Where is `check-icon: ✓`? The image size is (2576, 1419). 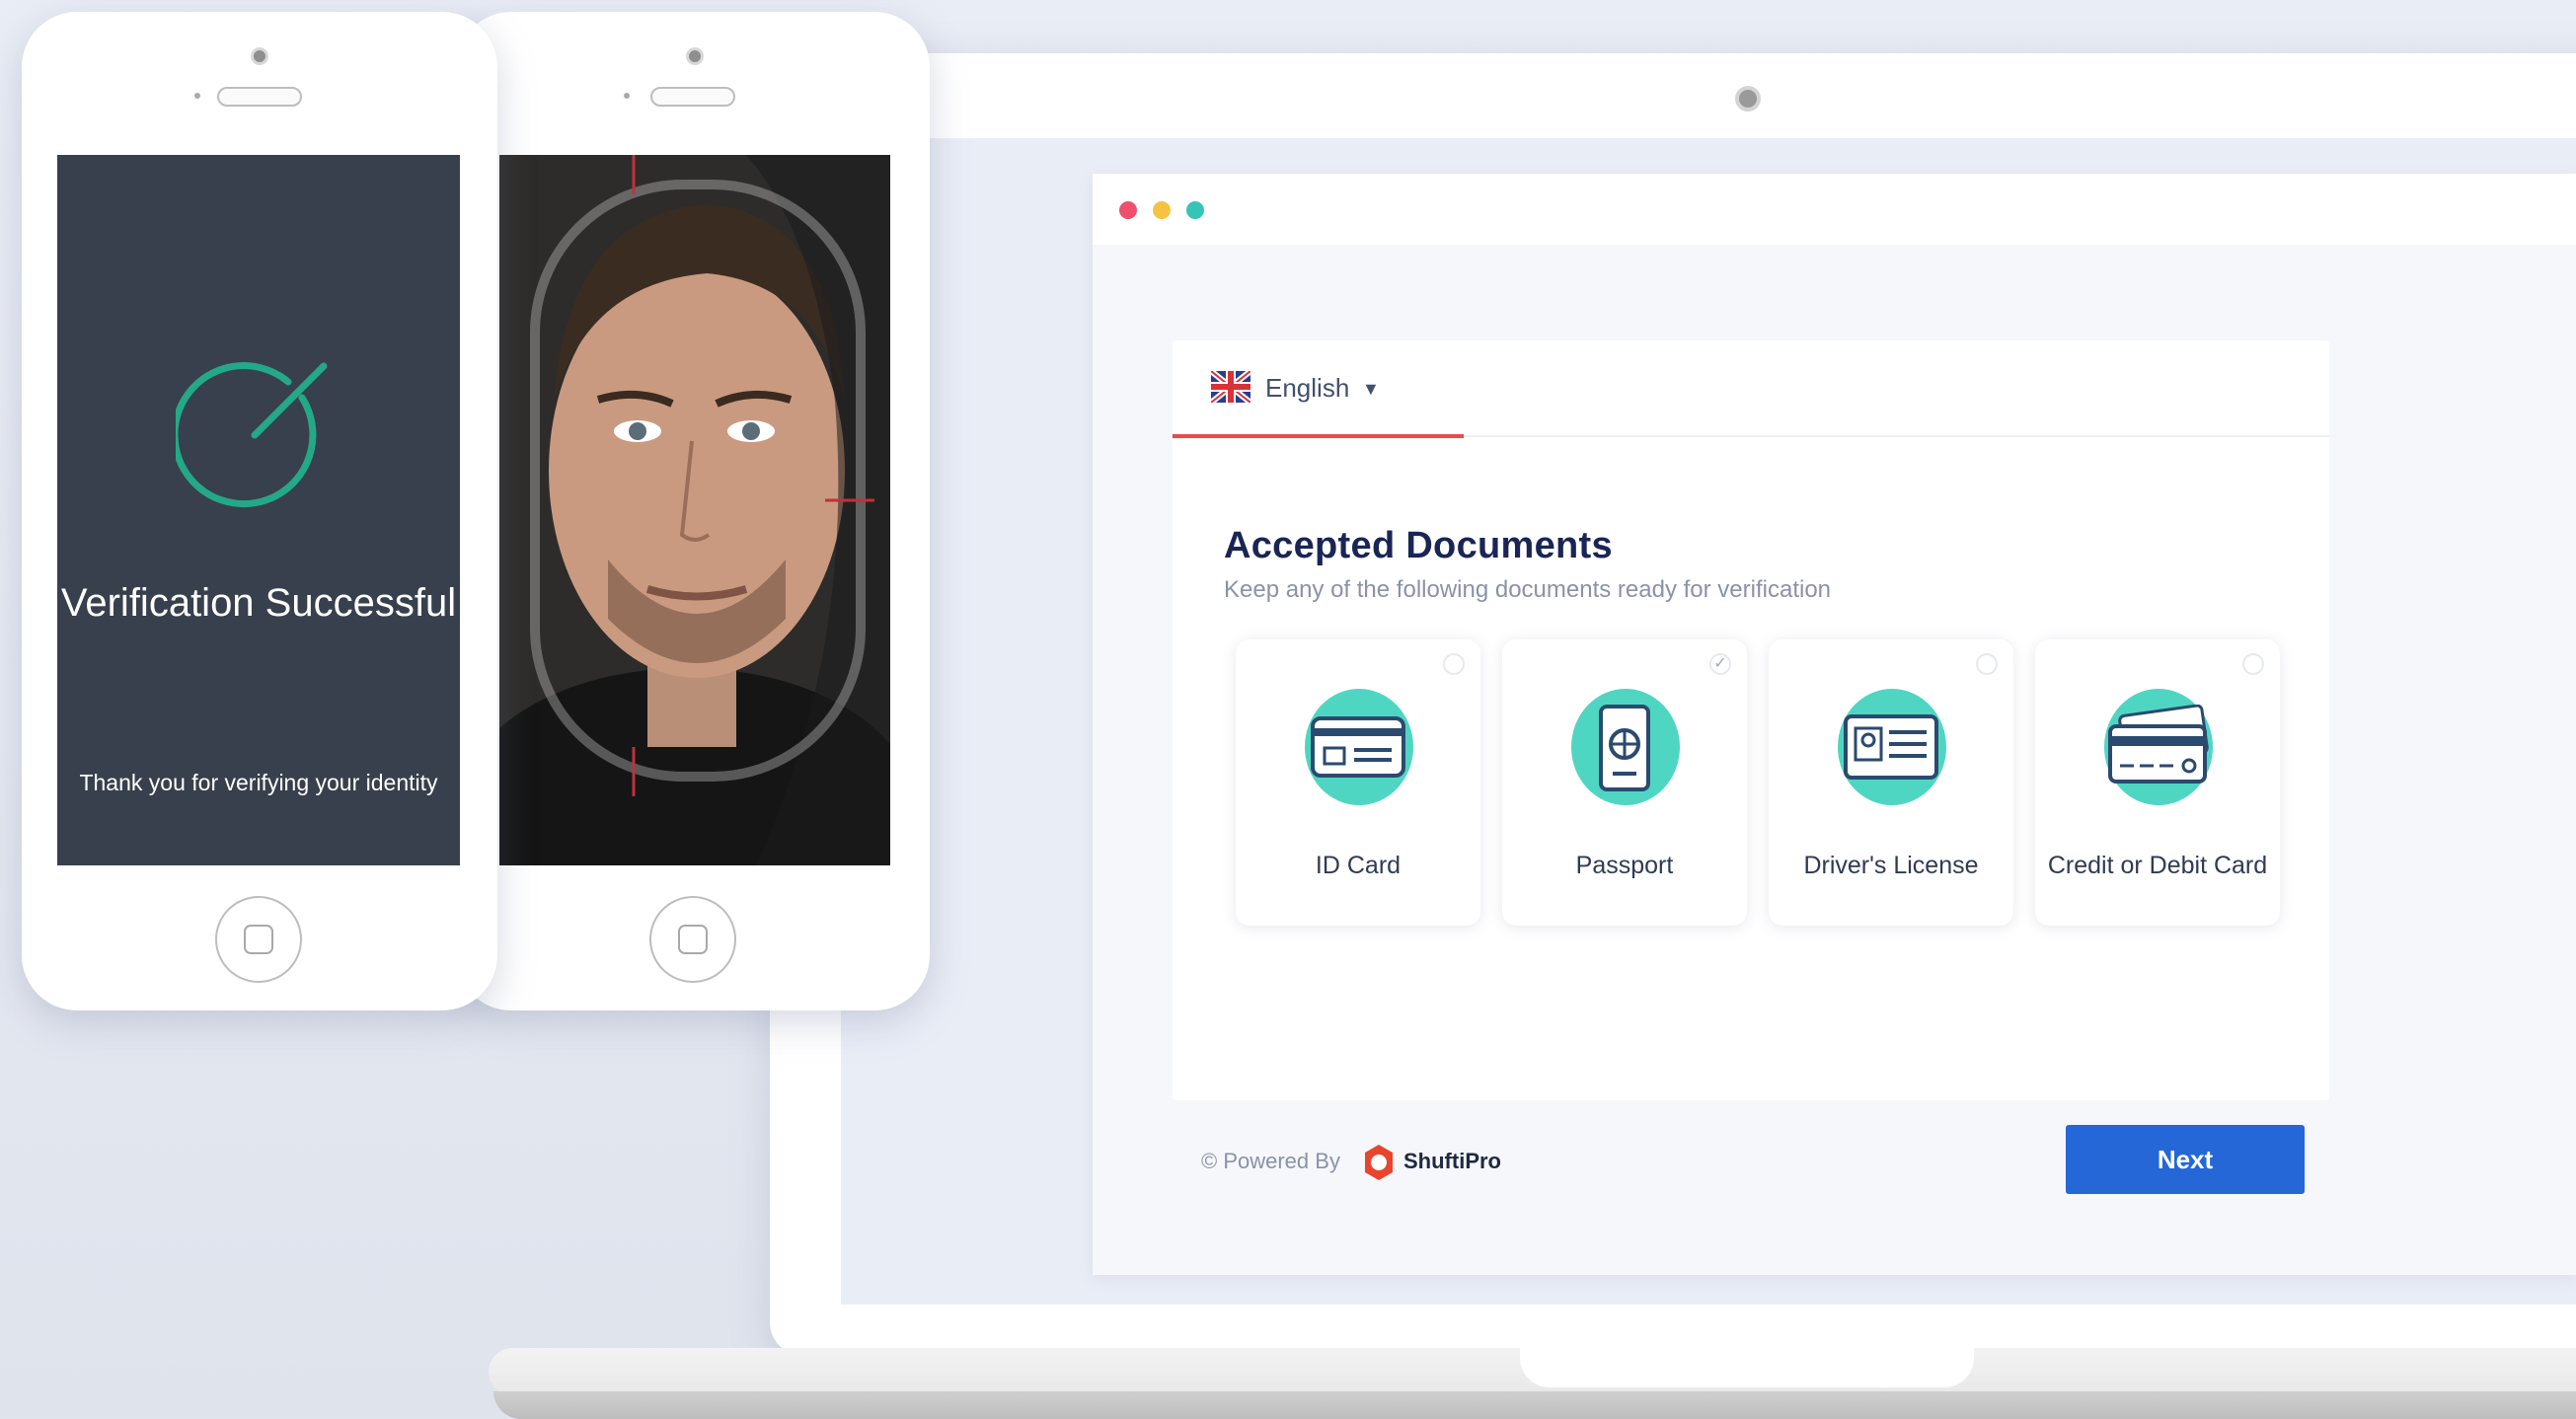
check-icon: ✓ is located at coordinates (1720, 664).